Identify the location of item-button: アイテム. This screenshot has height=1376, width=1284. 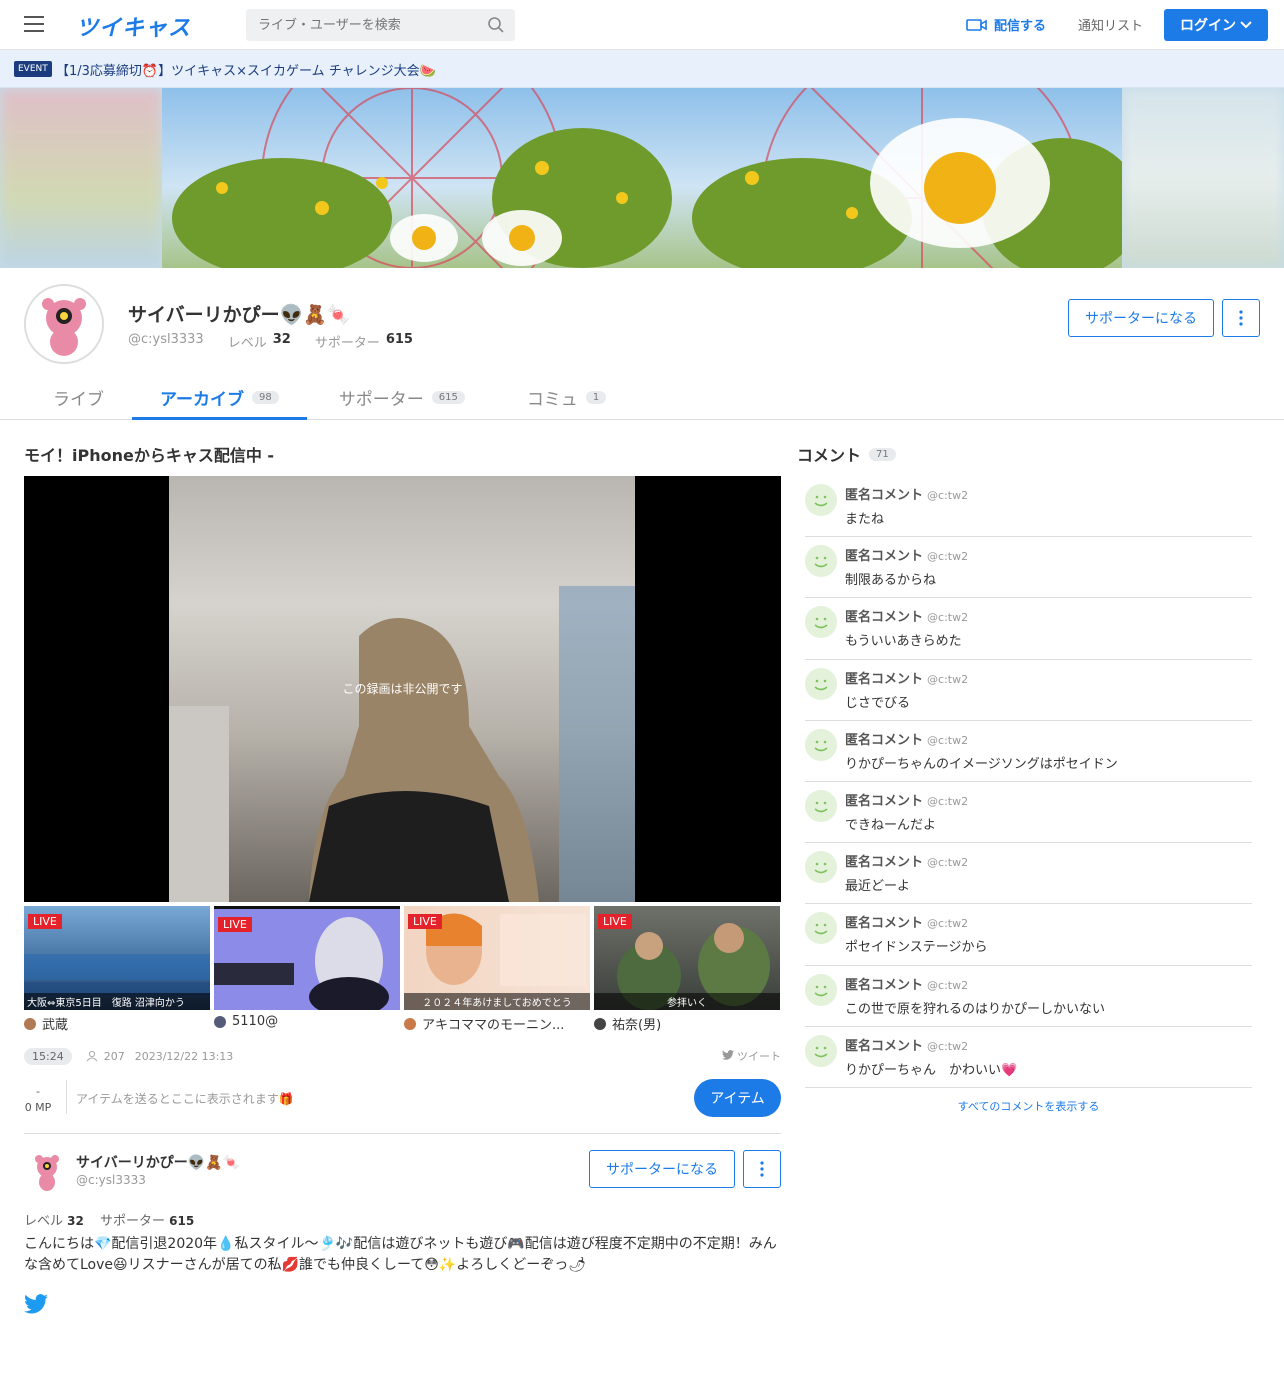
(737, 1098).